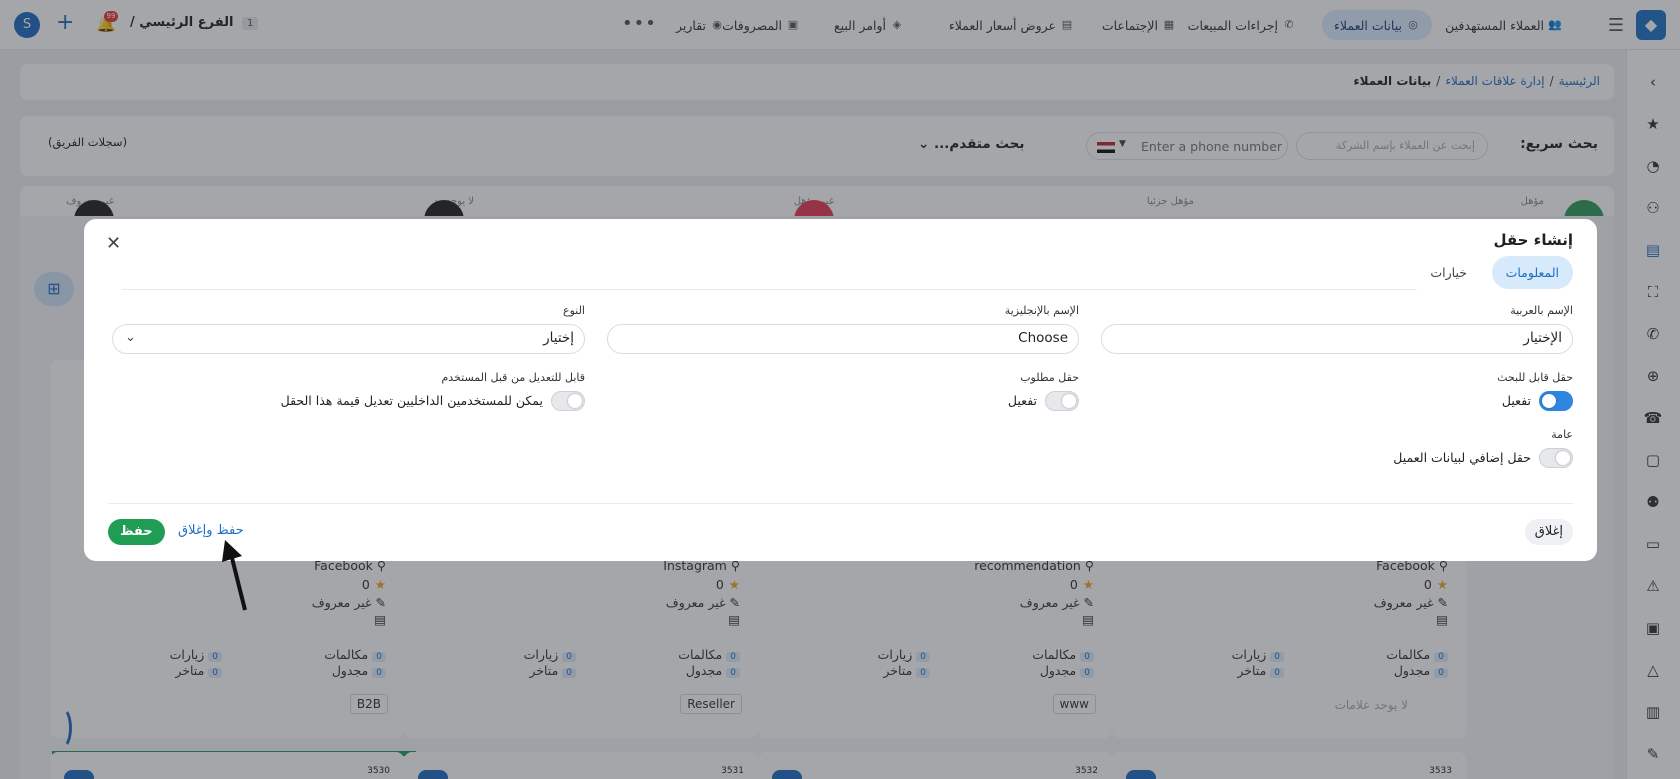 The image size is (1680, 779). I want to click on chevron-down-icon: ⌄, so click(130, 337).